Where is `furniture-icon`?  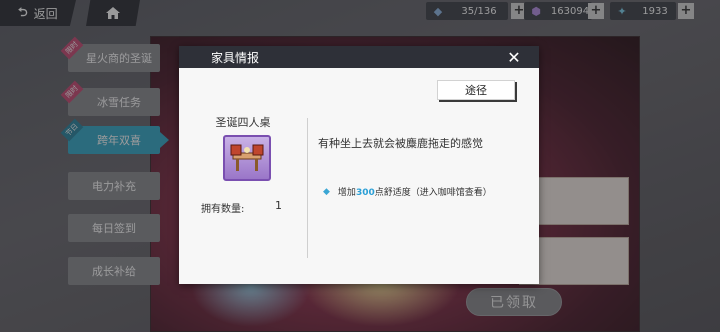 furniture-icon is located at coordinates (247, 158).